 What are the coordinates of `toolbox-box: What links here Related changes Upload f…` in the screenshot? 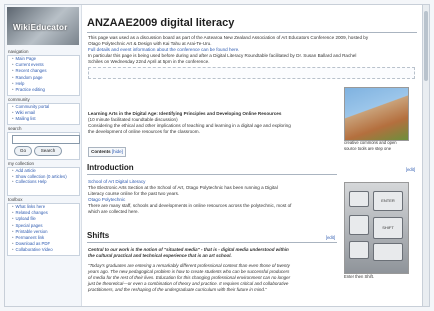 It's located at (43, 229).